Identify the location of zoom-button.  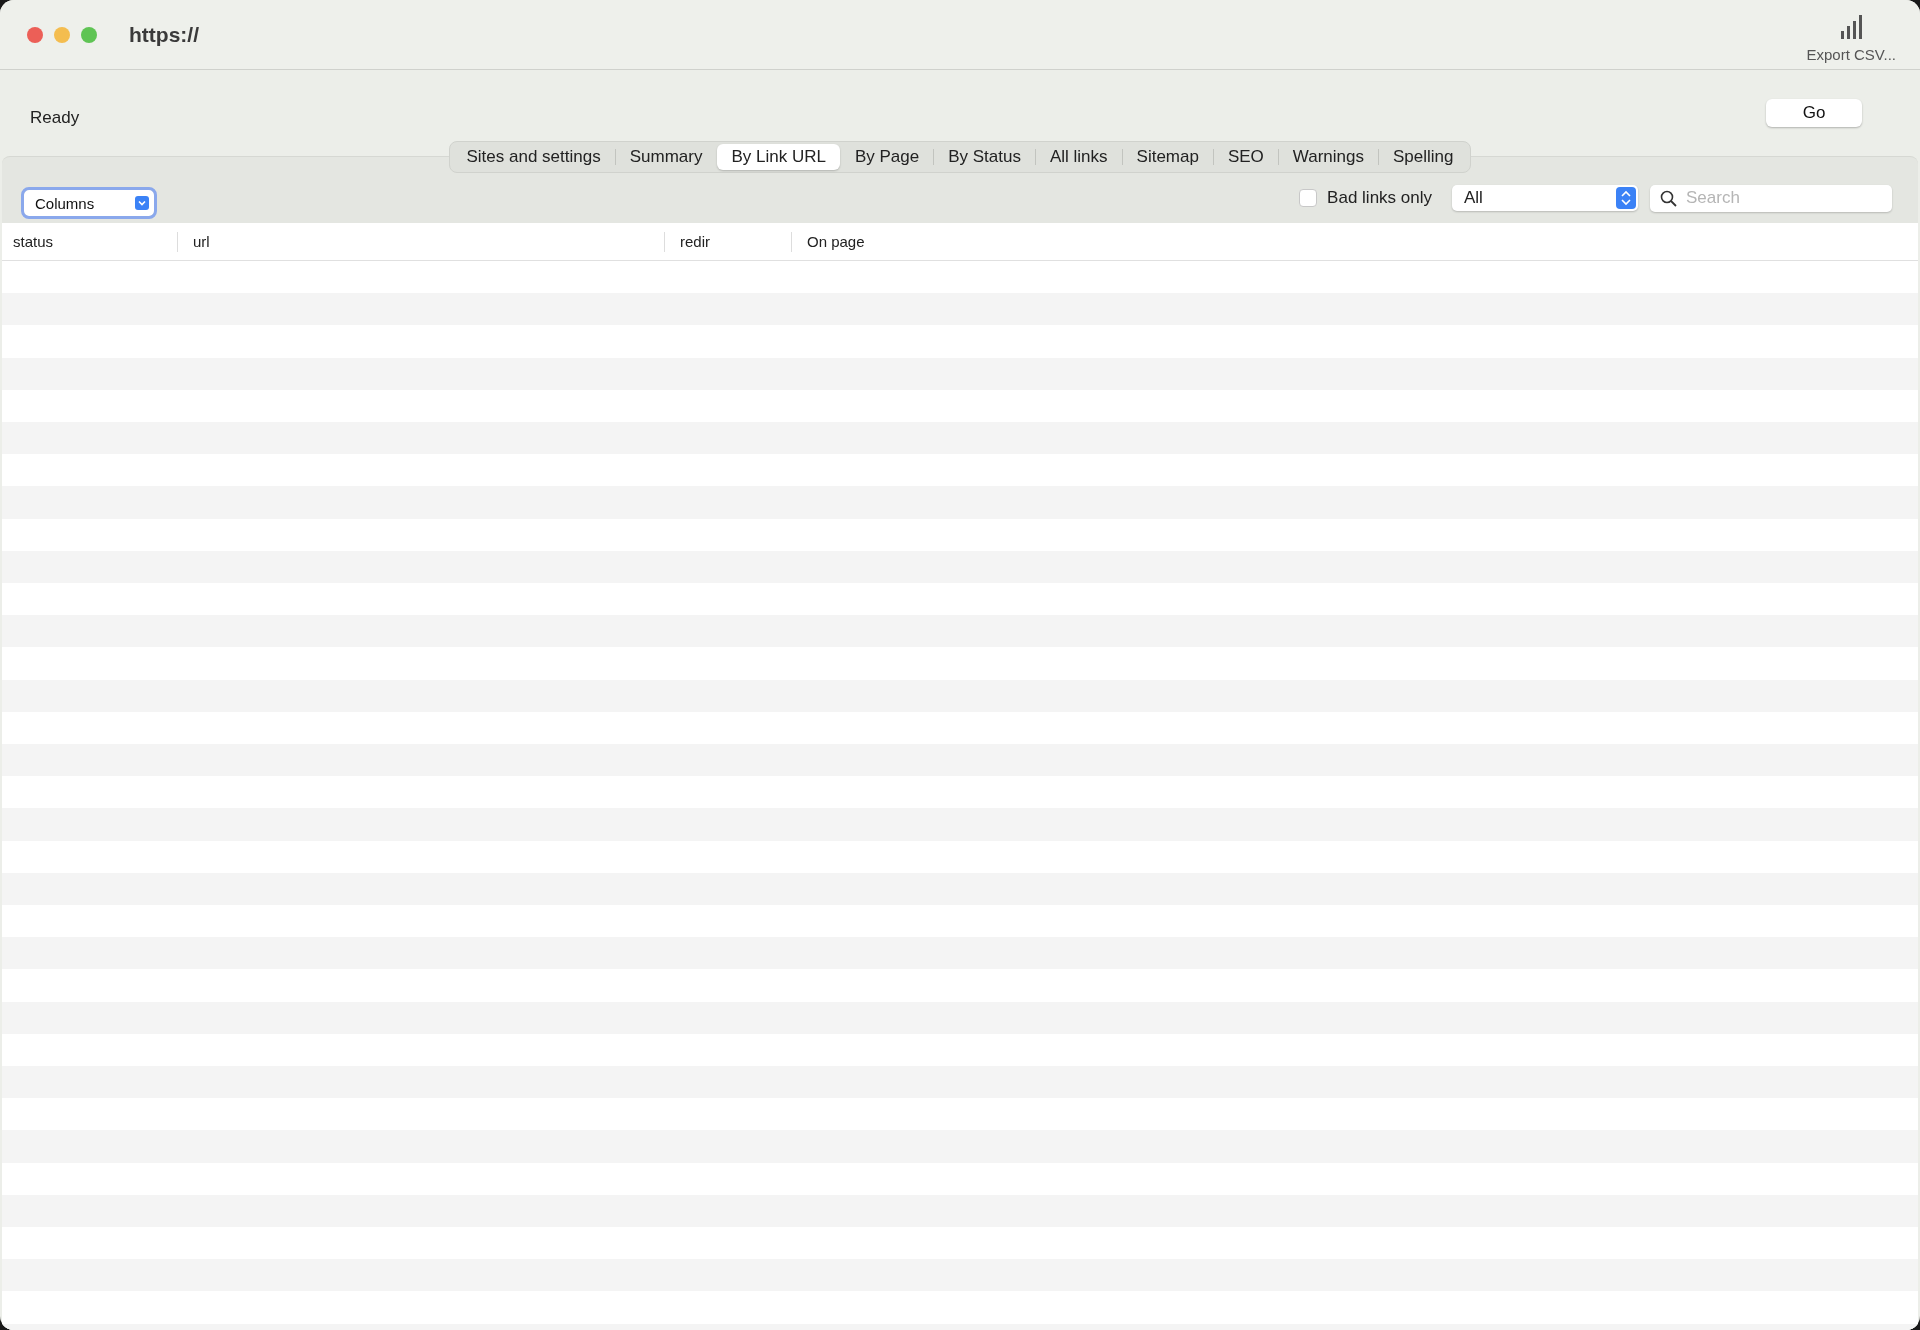
(89, 34).